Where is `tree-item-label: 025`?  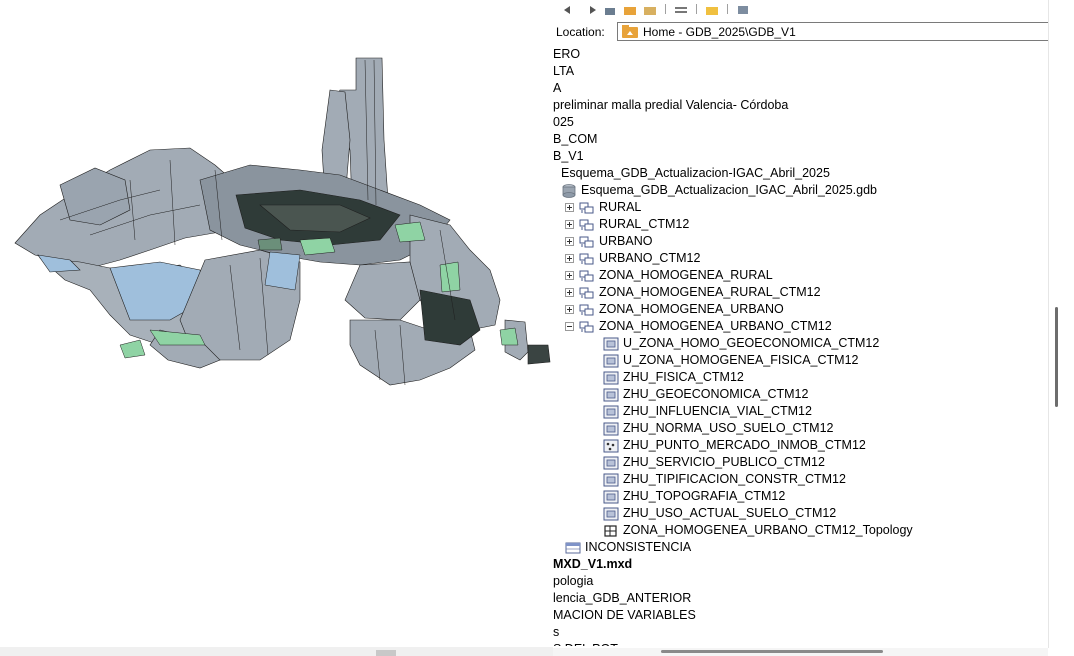
tree-item-label: 025 is located at coordinates (563, 122).